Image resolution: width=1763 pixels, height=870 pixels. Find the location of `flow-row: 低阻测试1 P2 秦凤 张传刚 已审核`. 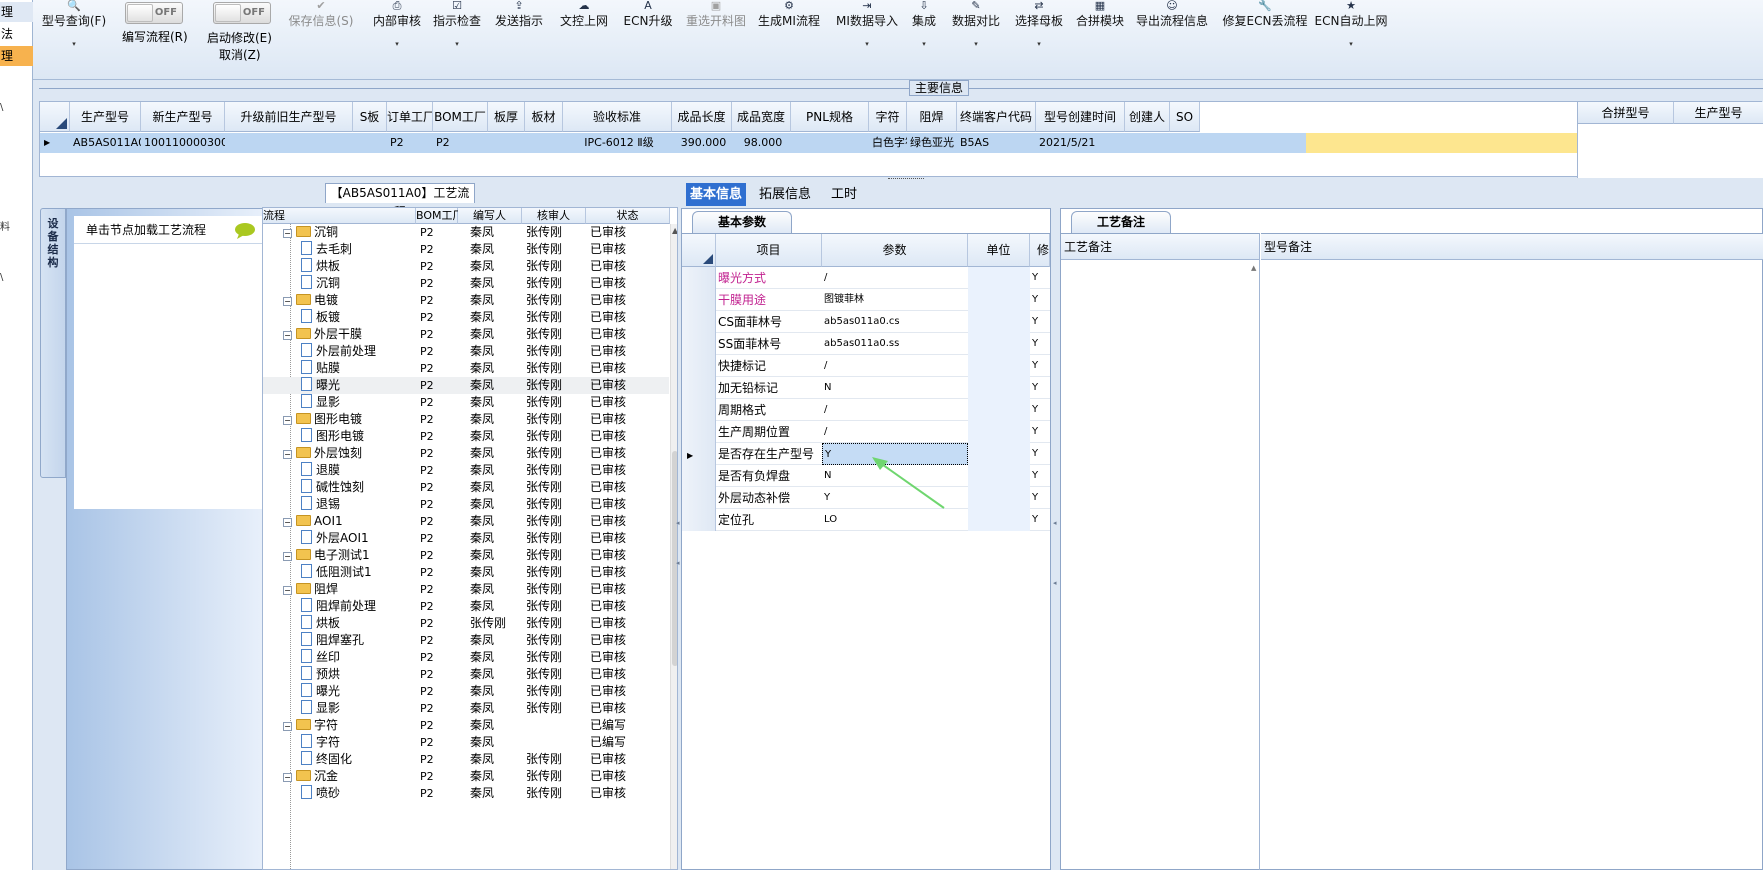

flow-row: 低阻测试1 P2 秦凤 张传刚 已审核 is located at coordinates (466, 572).